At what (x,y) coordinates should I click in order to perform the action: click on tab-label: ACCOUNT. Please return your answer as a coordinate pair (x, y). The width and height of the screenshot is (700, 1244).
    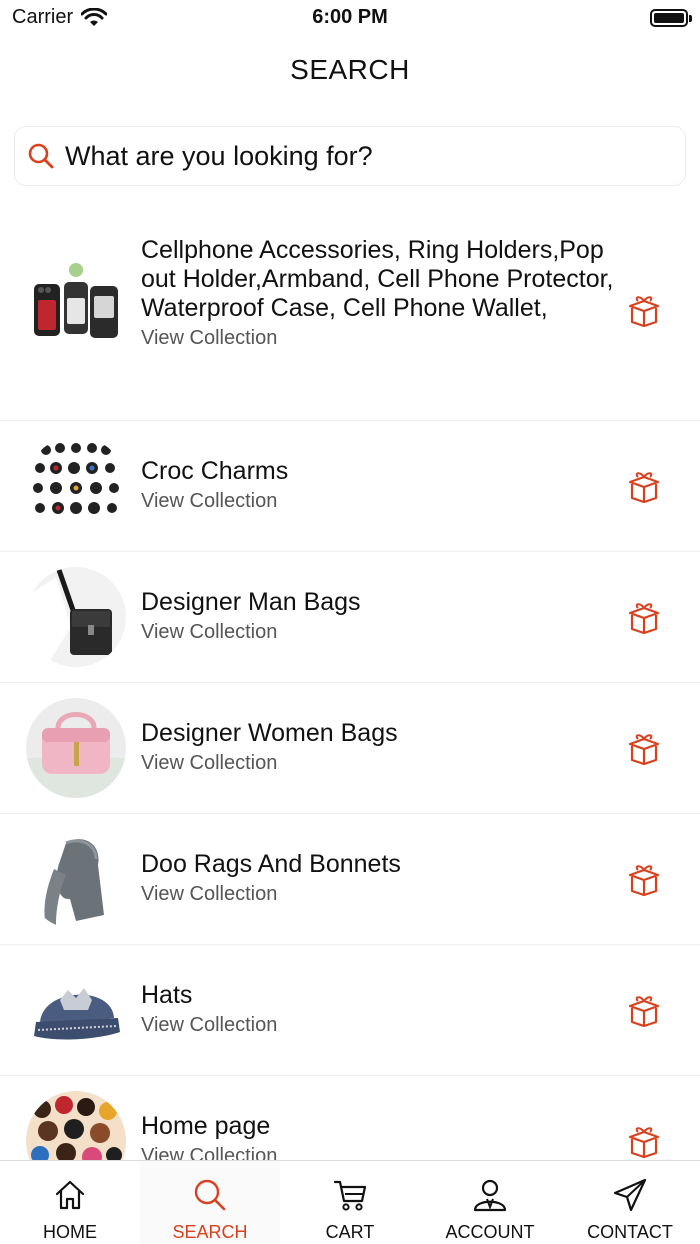
    Looking at the image, I should click on (490, 1232).